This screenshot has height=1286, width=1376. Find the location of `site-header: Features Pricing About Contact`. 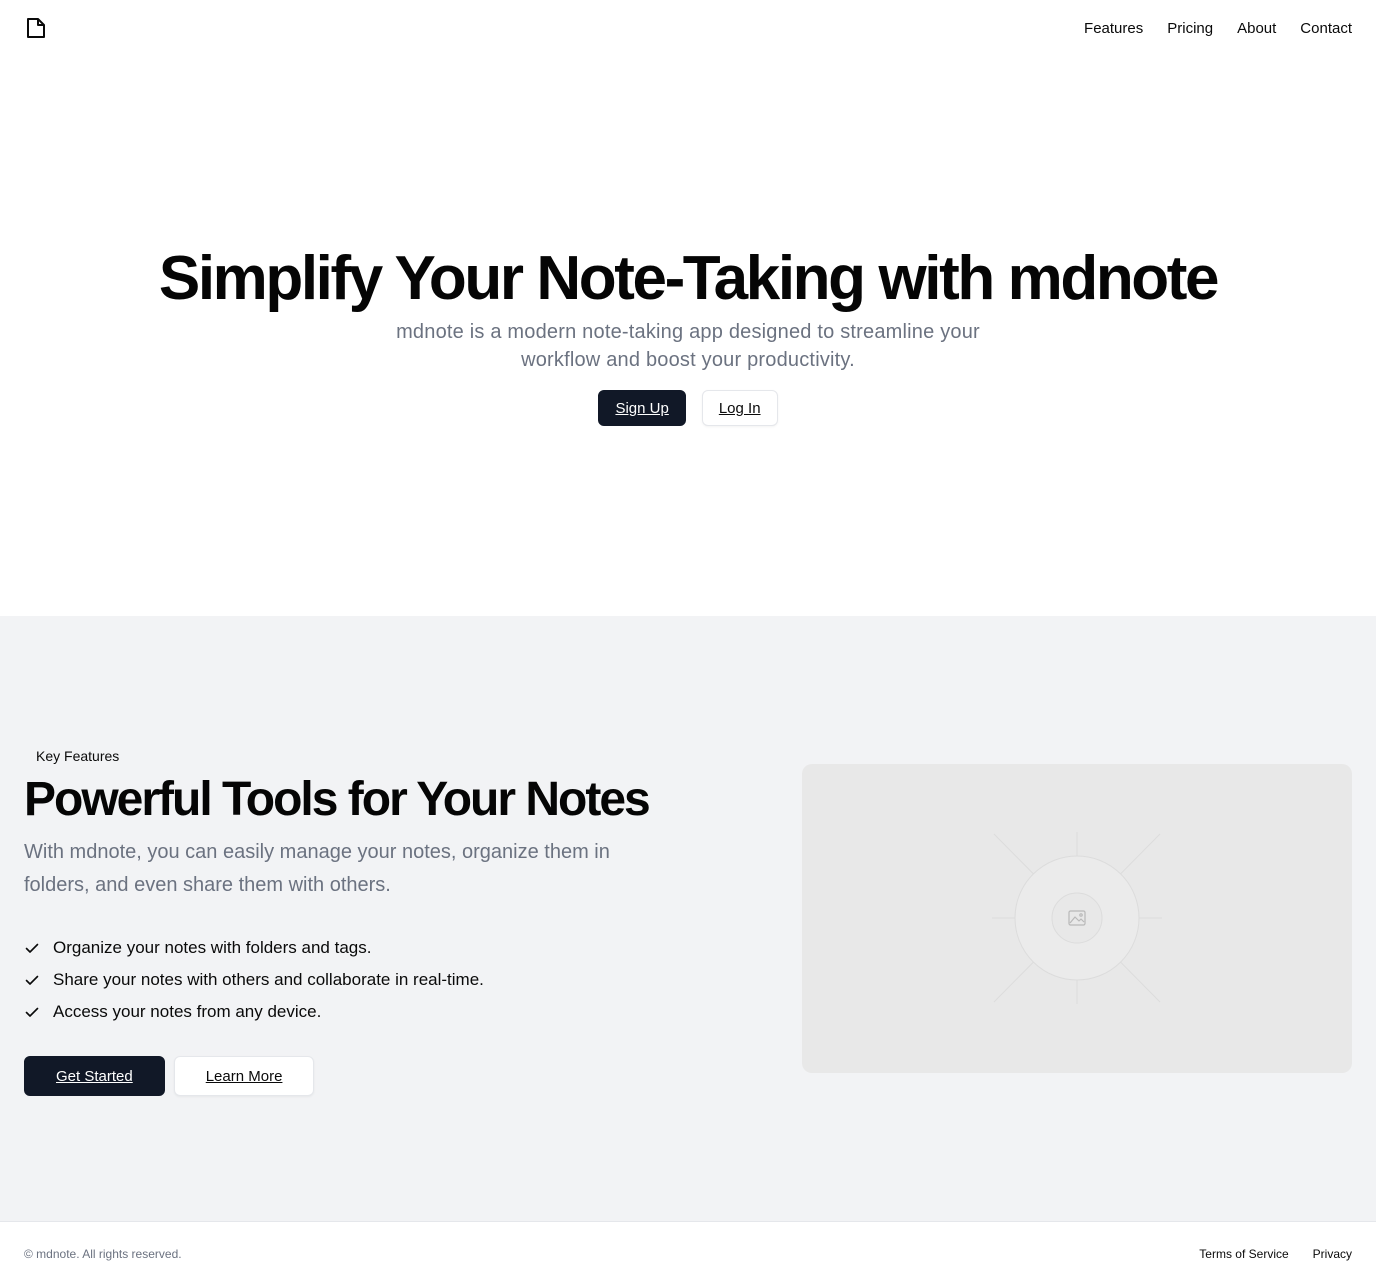

site-header: Features Pricing About Contact is located at coordinates (688, 28).